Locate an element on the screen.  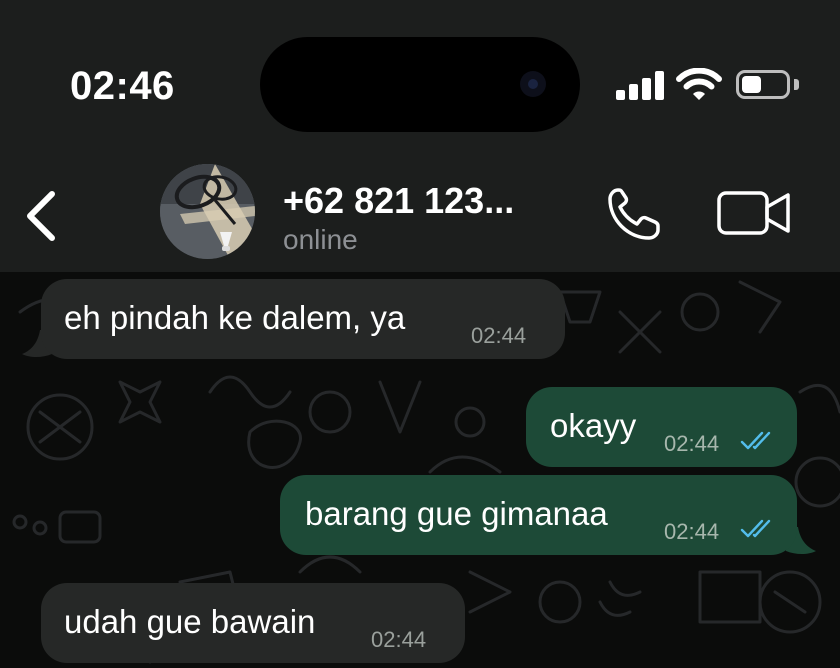
message-text: barang gue gimanaa is located at coordinates (456, 513).